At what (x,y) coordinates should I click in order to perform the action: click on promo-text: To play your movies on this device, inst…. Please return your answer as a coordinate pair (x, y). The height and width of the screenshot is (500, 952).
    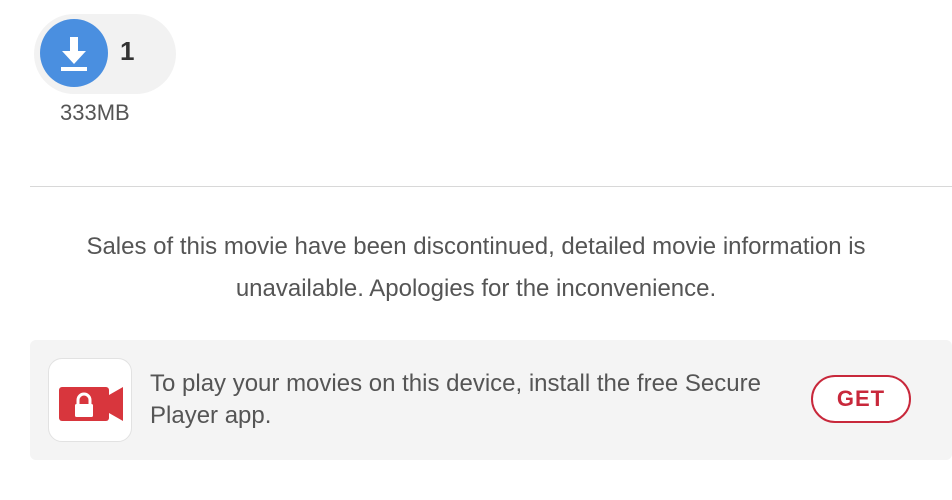
    Looking at the image, I should click on (455, 399).